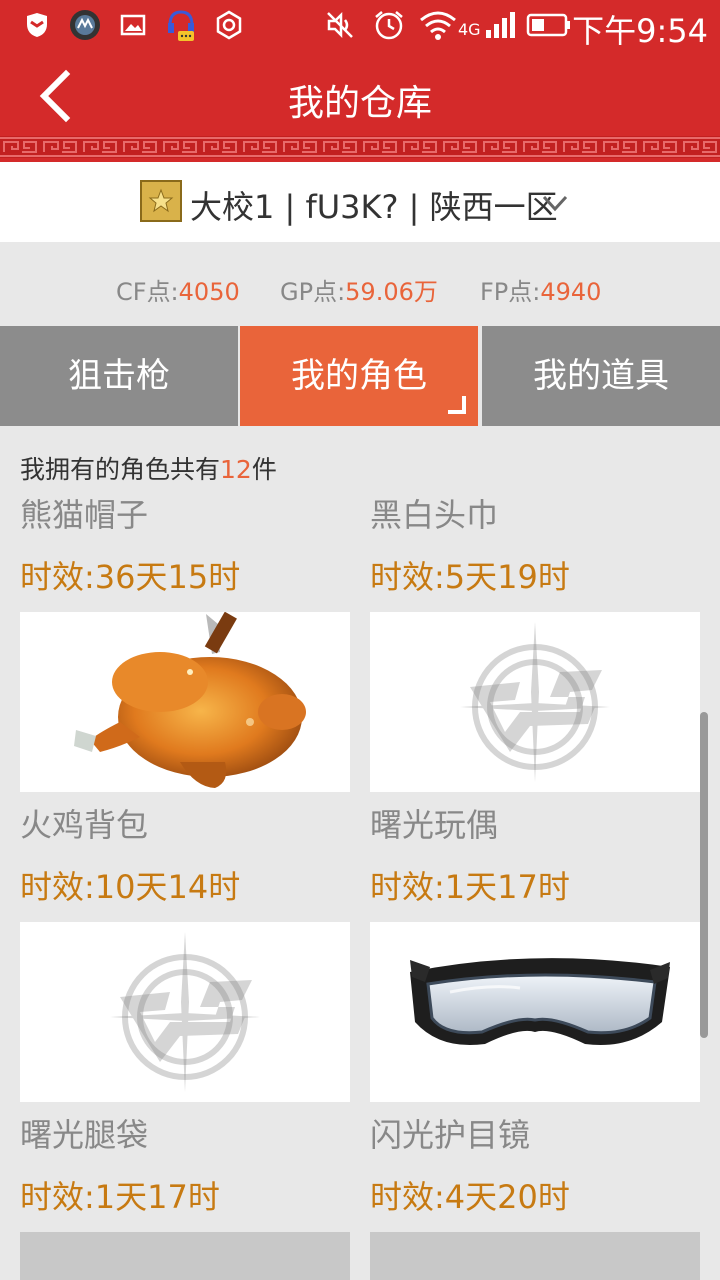 The width and height of the screenshot is (720, 1280). Describe the element at coordinates (601, 376) in the screenshot. I see `tab-my-items: 我的道具` at that location.